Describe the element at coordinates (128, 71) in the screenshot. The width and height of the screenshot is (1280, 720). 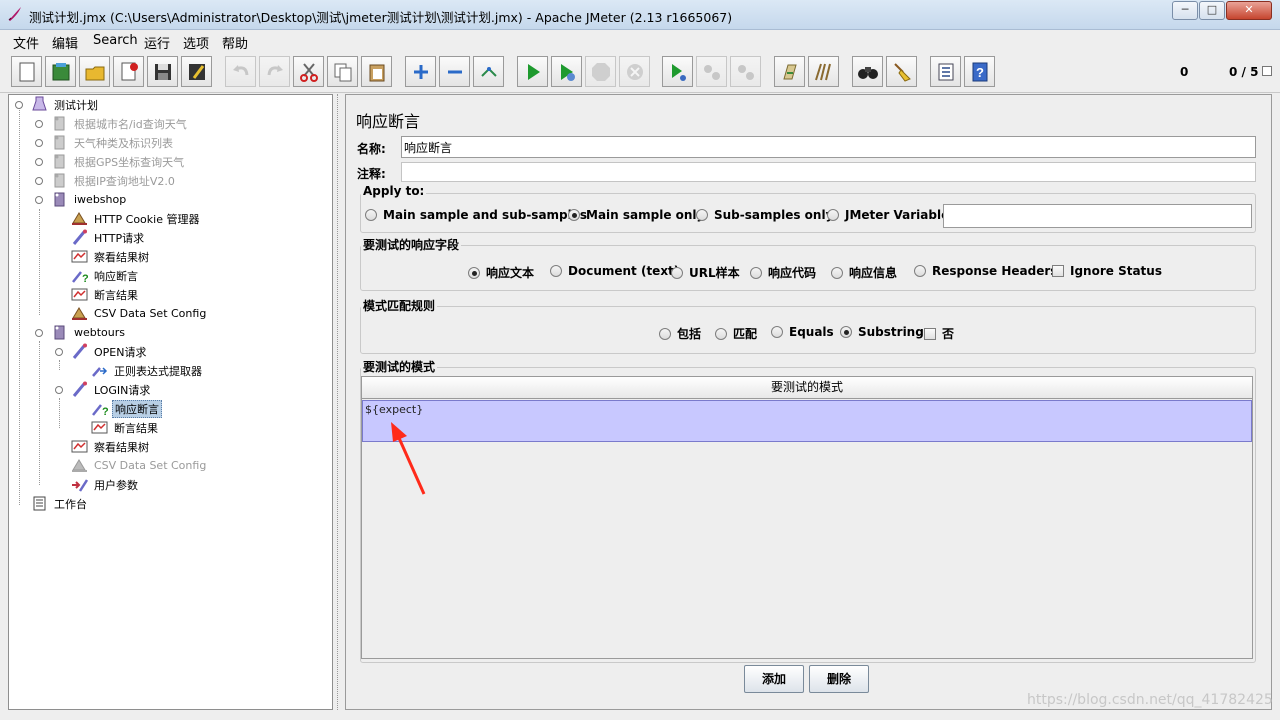
I see `close-file-button` at that location.